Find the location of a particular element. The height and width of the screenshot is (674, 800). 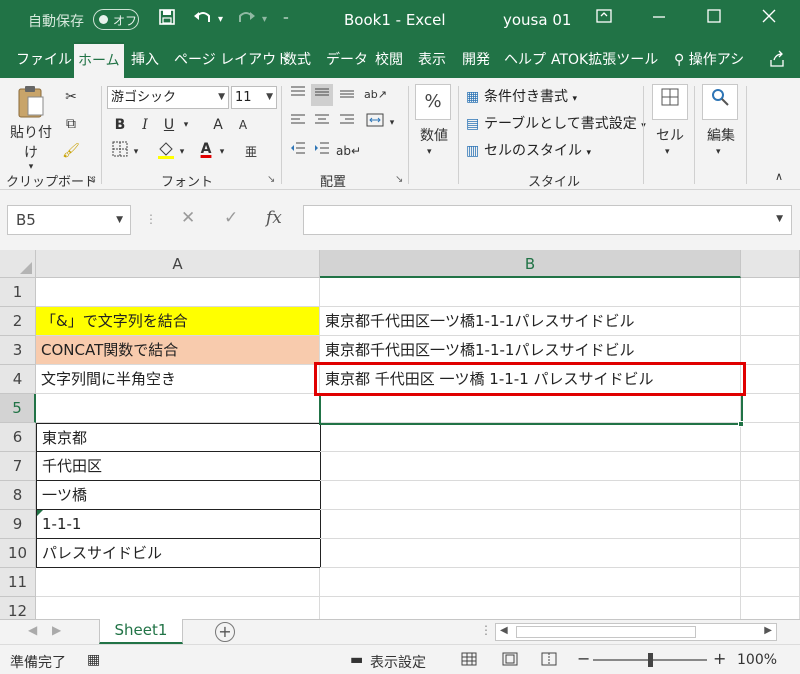

column-header-c is located at coordinates (770, 264).